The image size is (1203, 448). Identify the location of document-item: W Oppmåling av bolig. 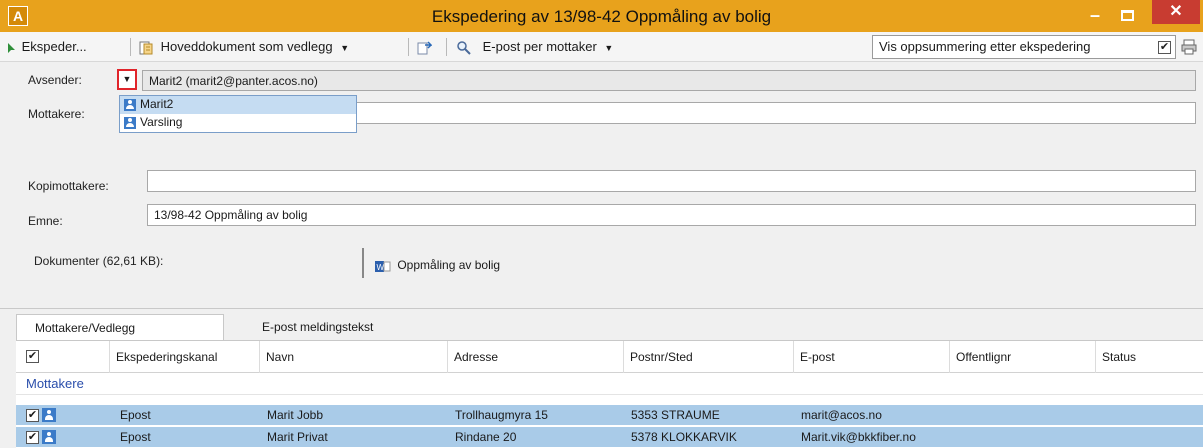
(437, 265).